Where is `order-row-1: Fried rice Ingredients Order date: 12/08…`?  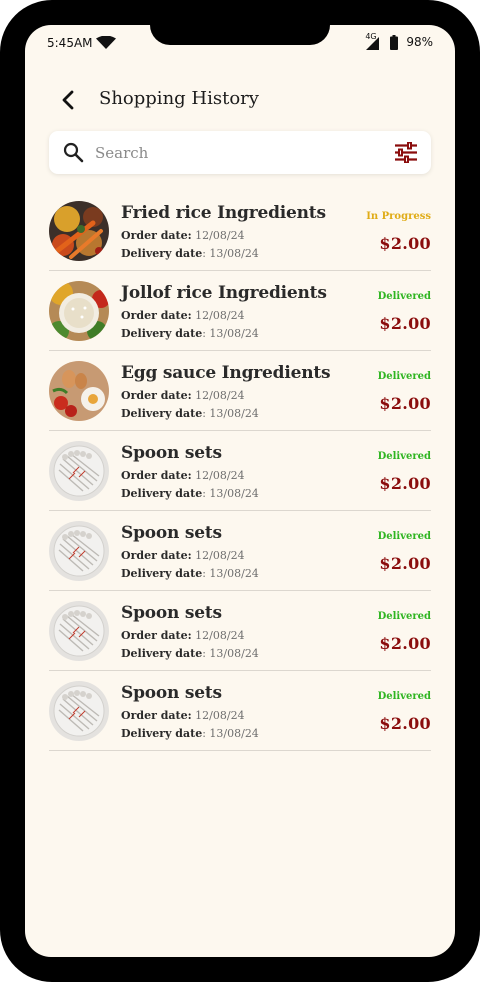
order-row-1: Fried rice Ingredients Order date: 12/08… is located at coordinates (240, 231).